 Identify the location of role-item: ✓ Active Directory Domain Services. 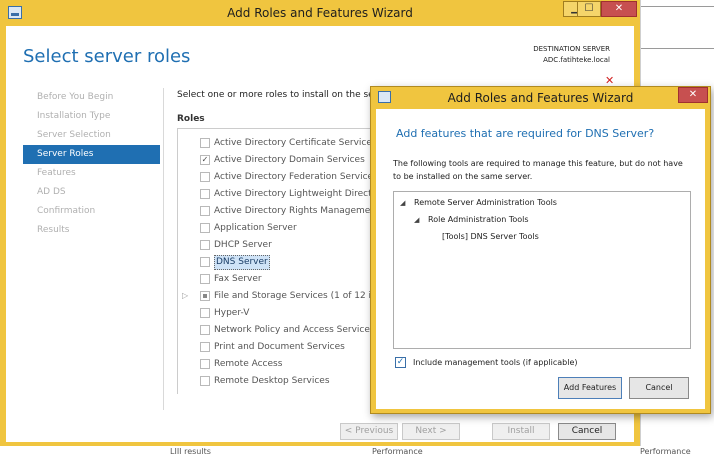
(277, 160).